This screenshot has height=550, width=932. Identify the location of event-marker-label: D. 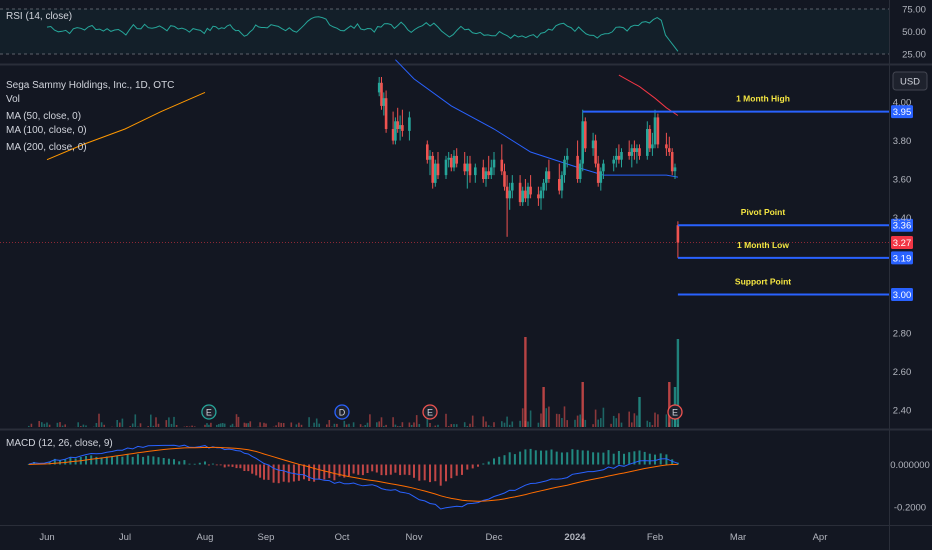
(342, 413).